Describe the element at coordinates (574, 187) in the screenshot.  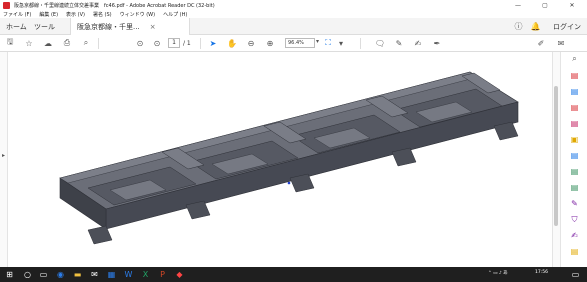
I see `compress-pdf-icon: ▤` at that location.